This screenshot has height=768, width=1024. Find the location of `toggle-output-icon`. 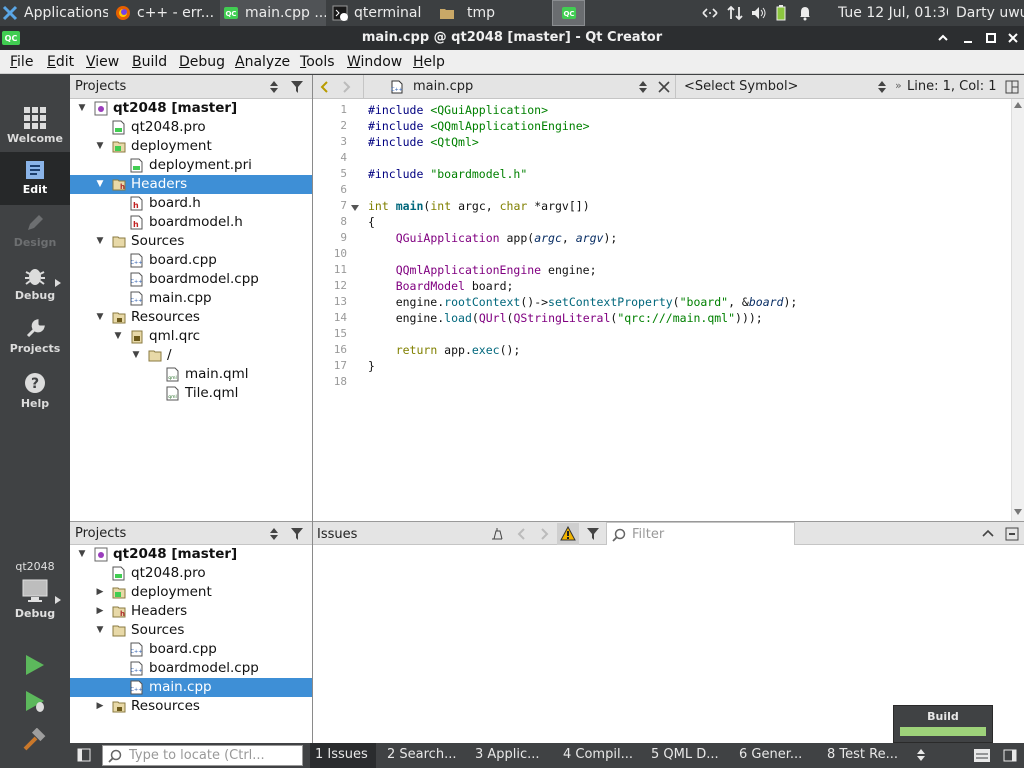

toggle-output-icon is located at coordinates (1010, 755).